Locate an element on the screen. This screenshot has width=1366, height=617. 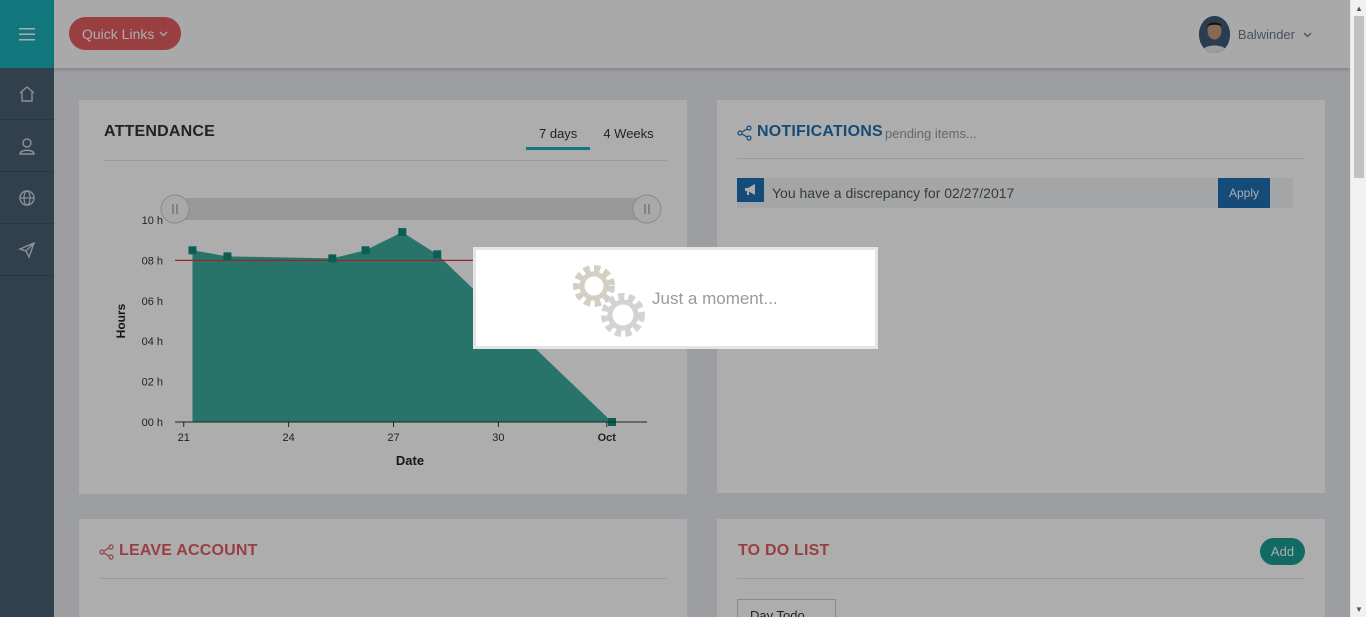
scroll-up-arrow-icon: ▲ is located at coordinates (1358, 8).